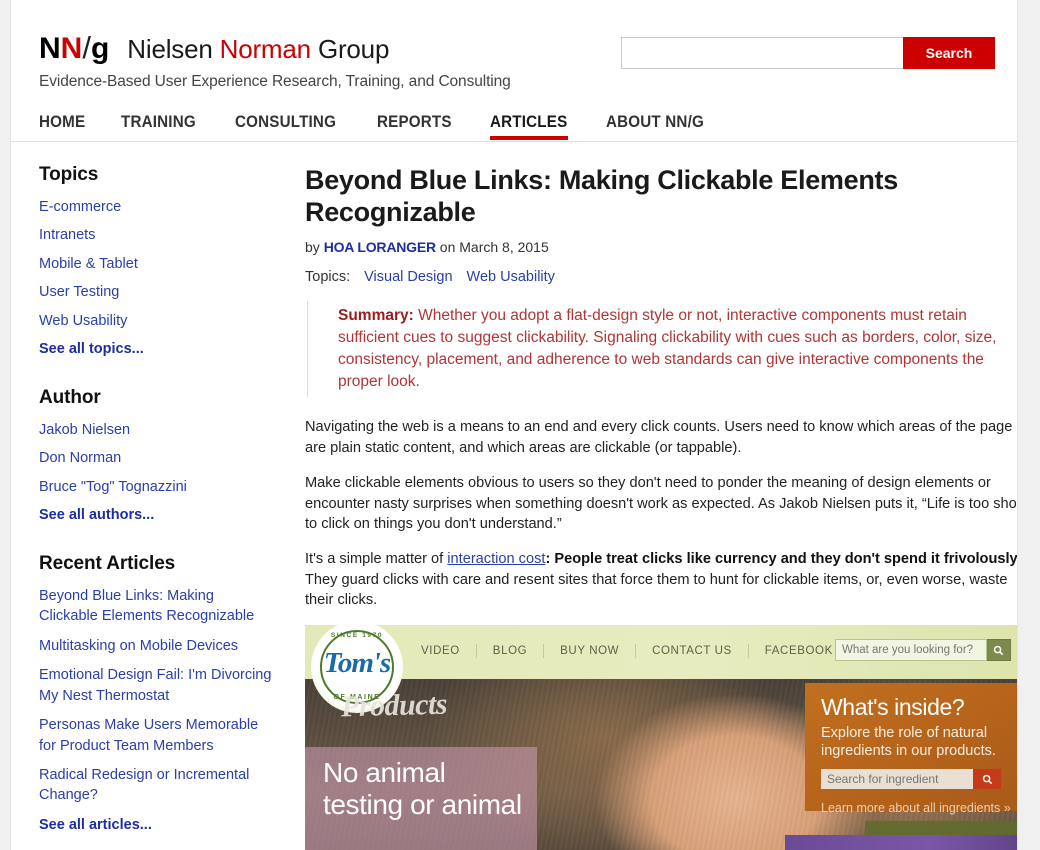 The image size is (1040, 850). What do you see at coordinates (157, 292) in the screenshot?
I see `list-item: User Testing` at bounding box center [157, 292].